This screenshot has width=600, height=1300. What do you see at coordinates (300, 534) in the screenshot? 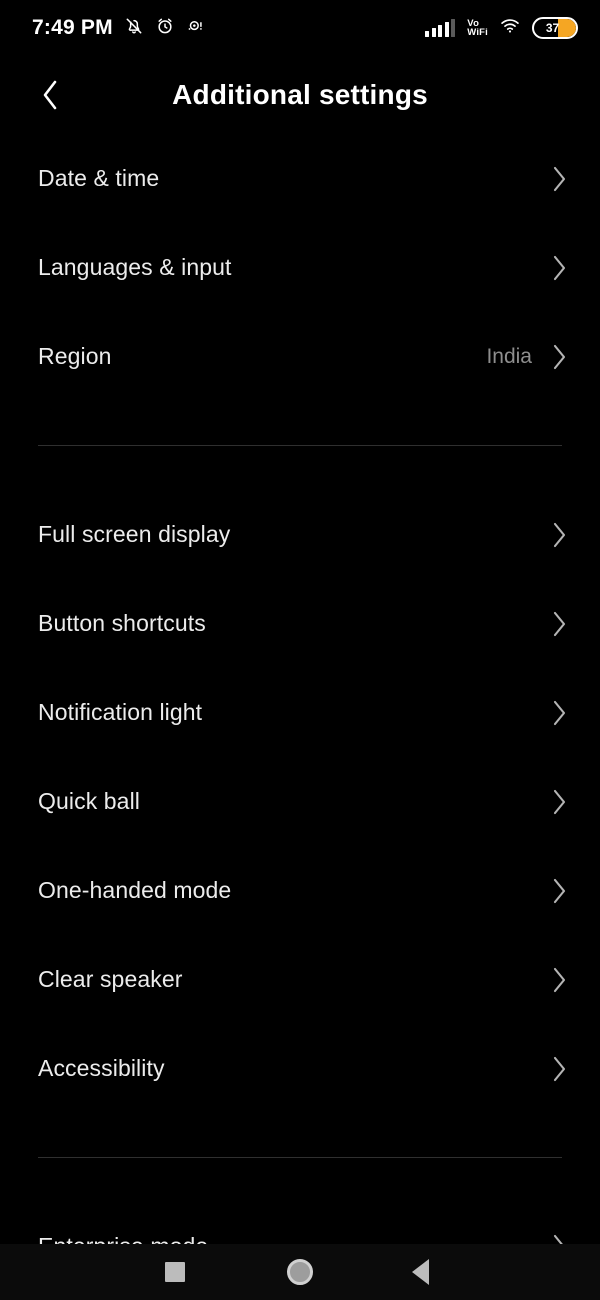
I see `settings-row-full-screen-display: Full screen display` at bounding box center [300, 534].